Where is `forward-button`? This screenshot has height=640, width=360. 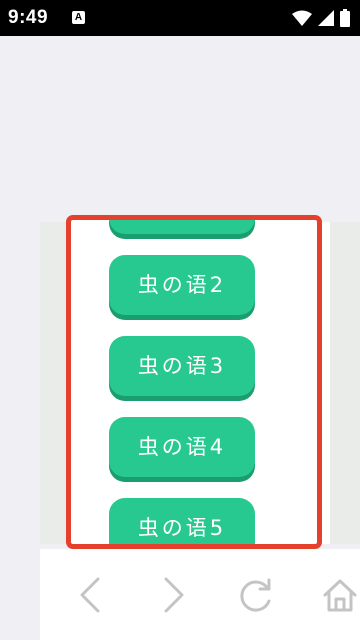 forward-button is located at coordinates (174, 595).